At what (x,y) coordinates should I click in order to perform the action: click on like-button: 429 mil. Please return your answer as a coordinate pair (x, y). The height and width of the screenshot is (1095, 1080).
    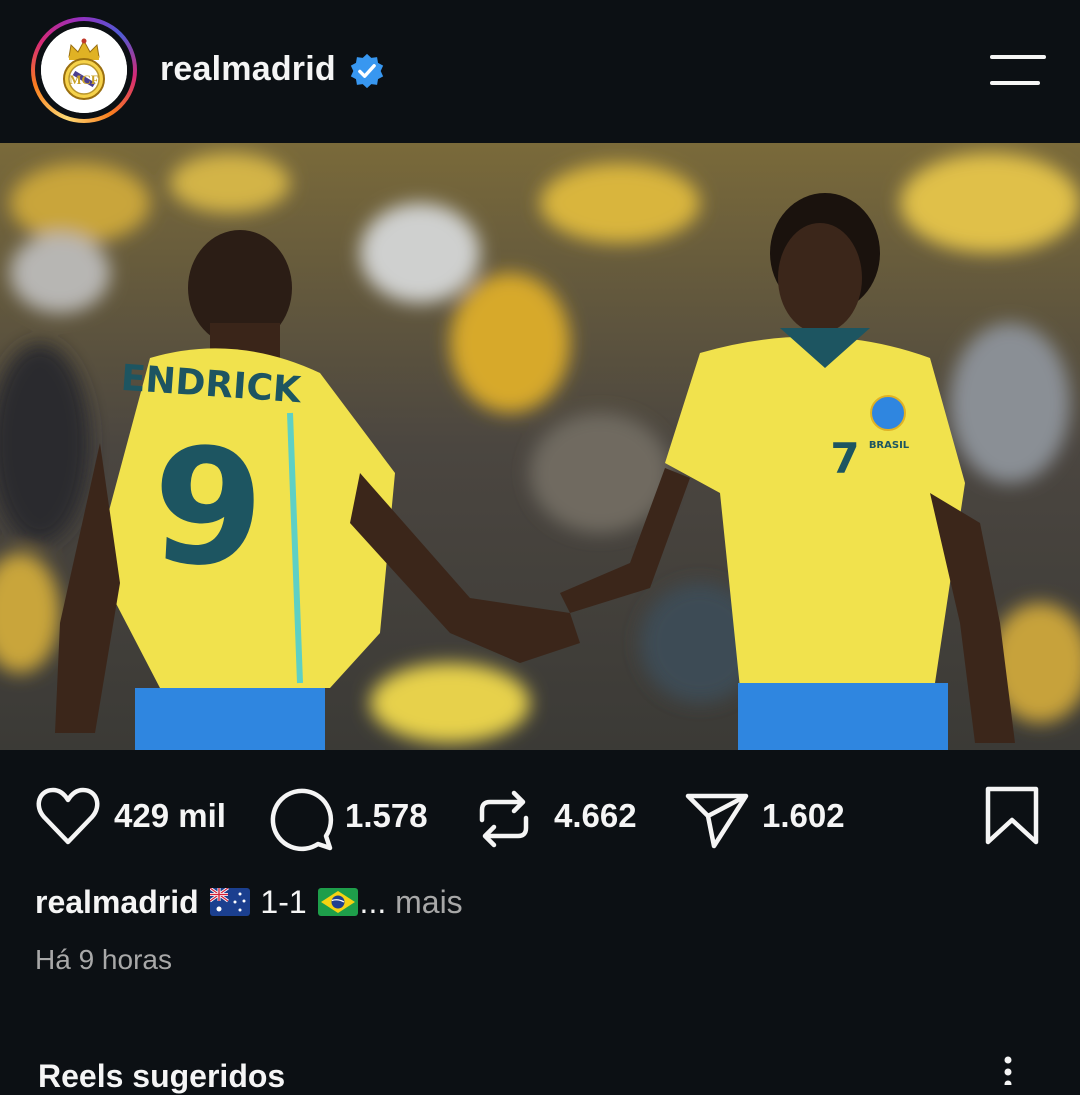
    Looking at the image, I should click on (135, 815).